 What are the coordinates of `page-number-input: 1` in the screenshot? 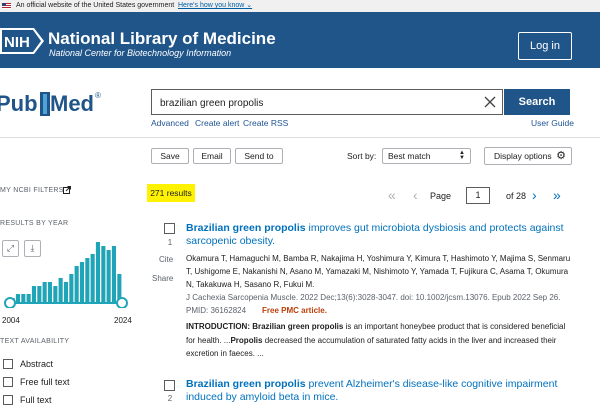 It's located at (478, 195).